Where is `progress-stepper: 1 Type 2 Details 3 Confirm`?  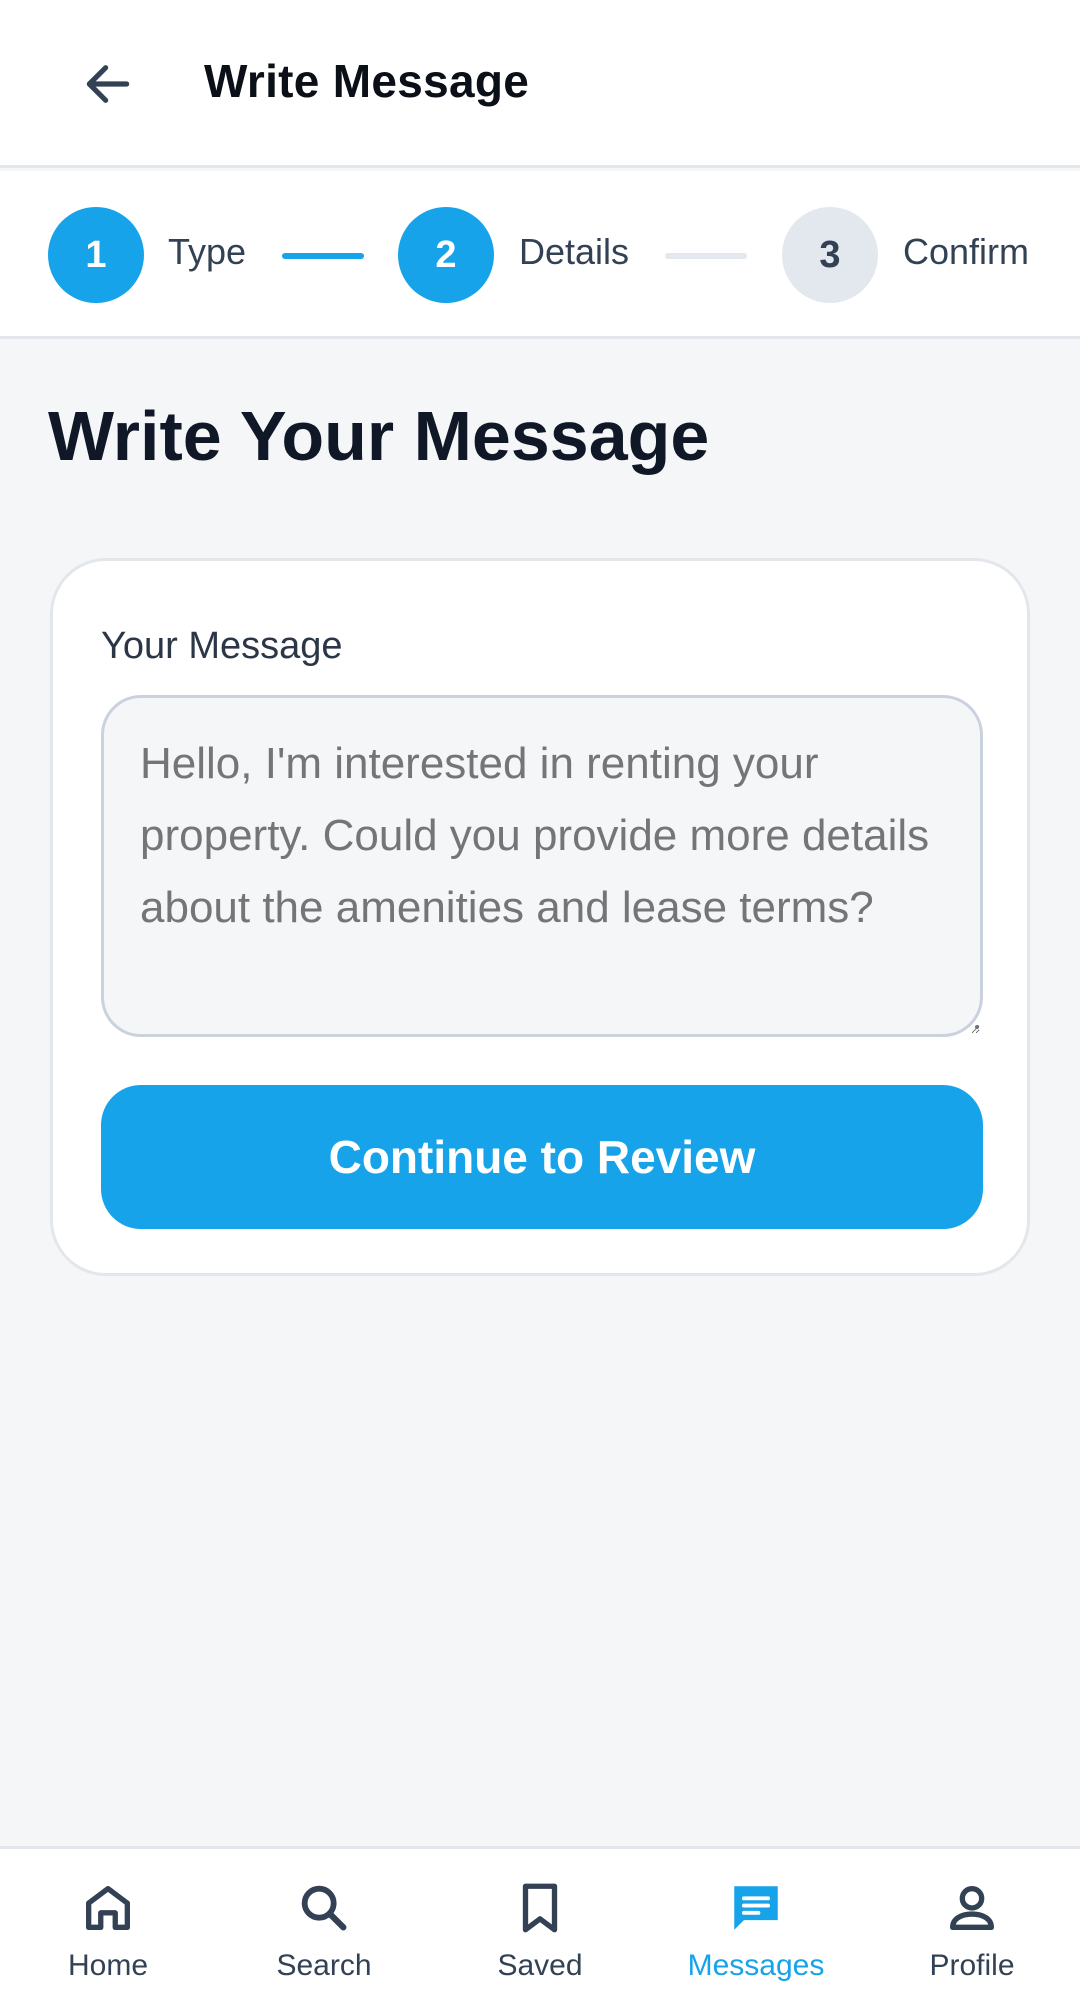 progress-stepper: 1 Type 2 Details 3 Confirm is located at coordinates (540, 255).